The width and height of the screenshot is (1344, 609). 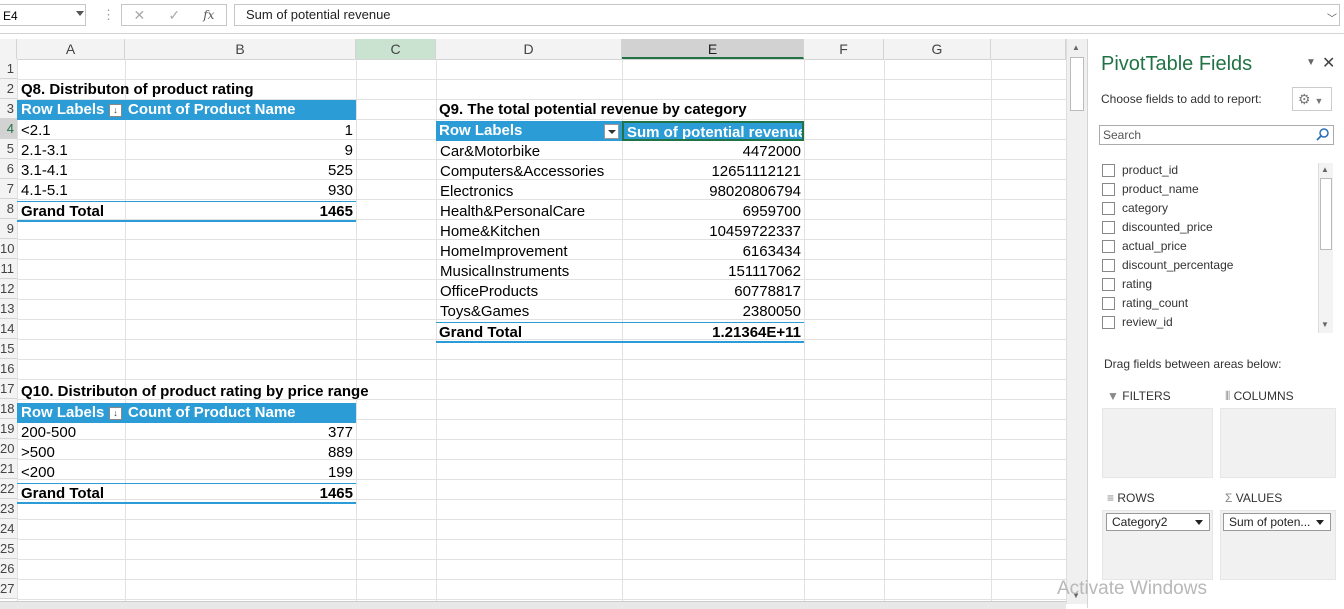 I want to click on field-item: discounted_price, so click(x=1157, y=227).